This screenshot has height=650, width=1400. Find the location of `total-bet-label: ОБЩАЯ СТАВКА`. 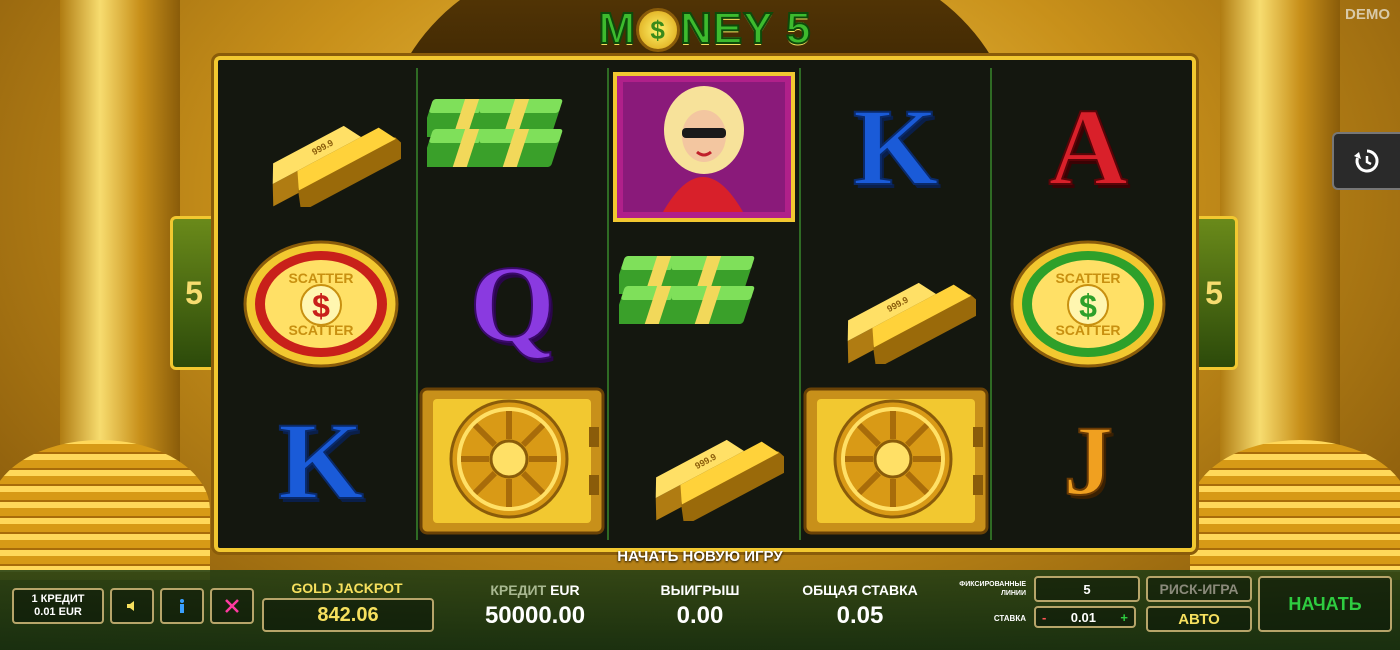

total-bet-label: ОБЩАЯ СТАВКА is located at coordinates (860, 590).